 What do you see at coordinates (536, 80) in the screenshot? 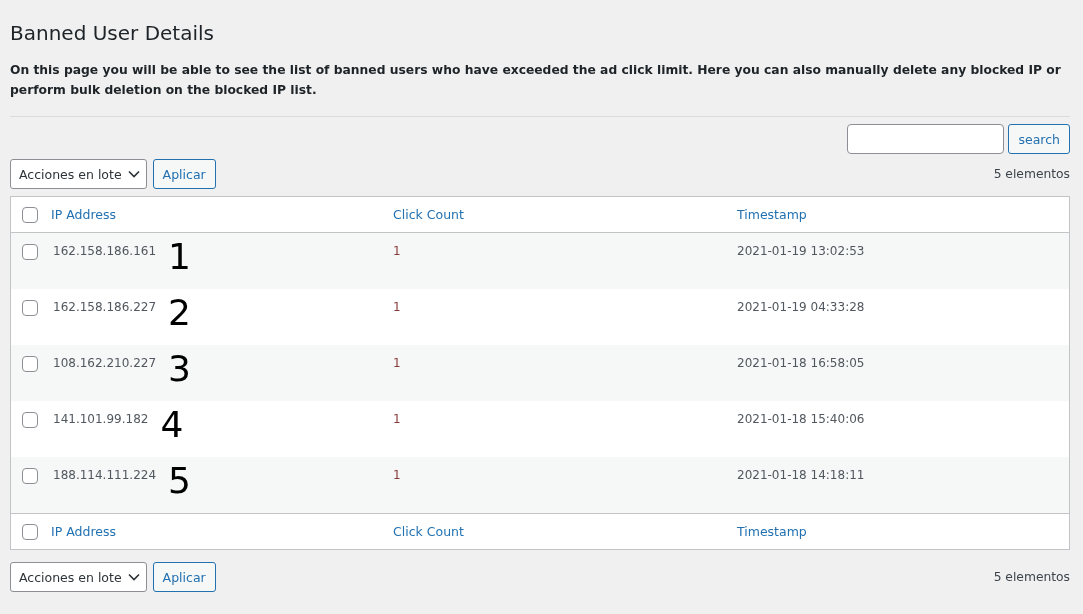
I see `description: On this page you will be able to see the list of banned users who have exceeded the ad click limit. Here you can also manually delete any blocked IP or perform bulk deletion on the blocked IP list.` at bounding box center [536, 80].